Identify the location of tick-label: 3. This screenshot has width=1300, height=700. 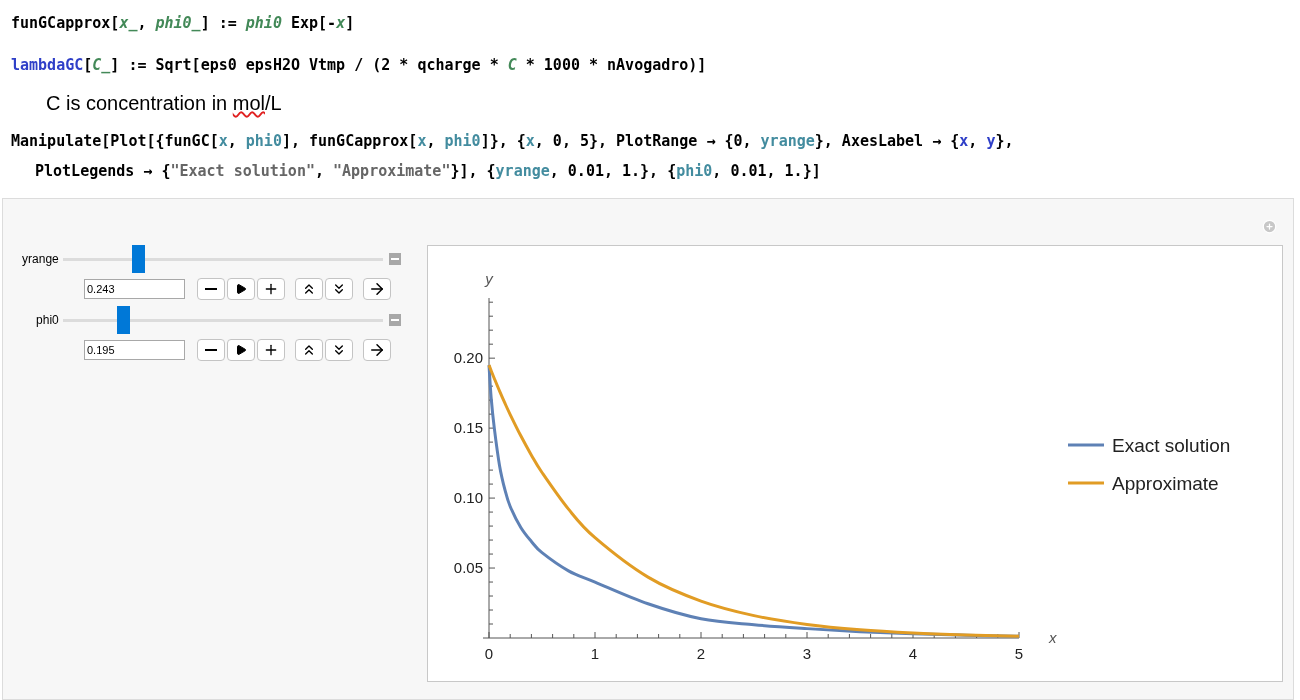
(807, 653).